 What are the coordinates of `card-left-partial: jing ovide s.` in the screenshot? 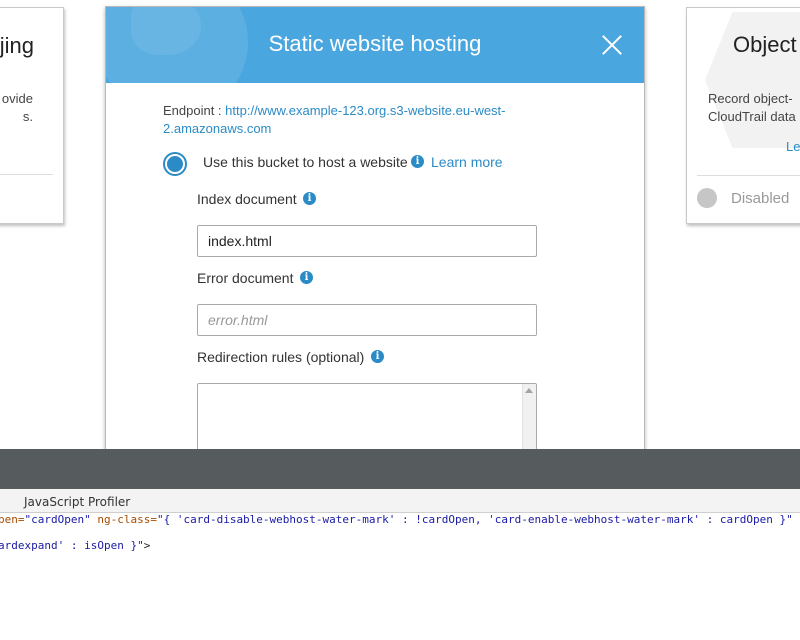 It's located at (32, 115).